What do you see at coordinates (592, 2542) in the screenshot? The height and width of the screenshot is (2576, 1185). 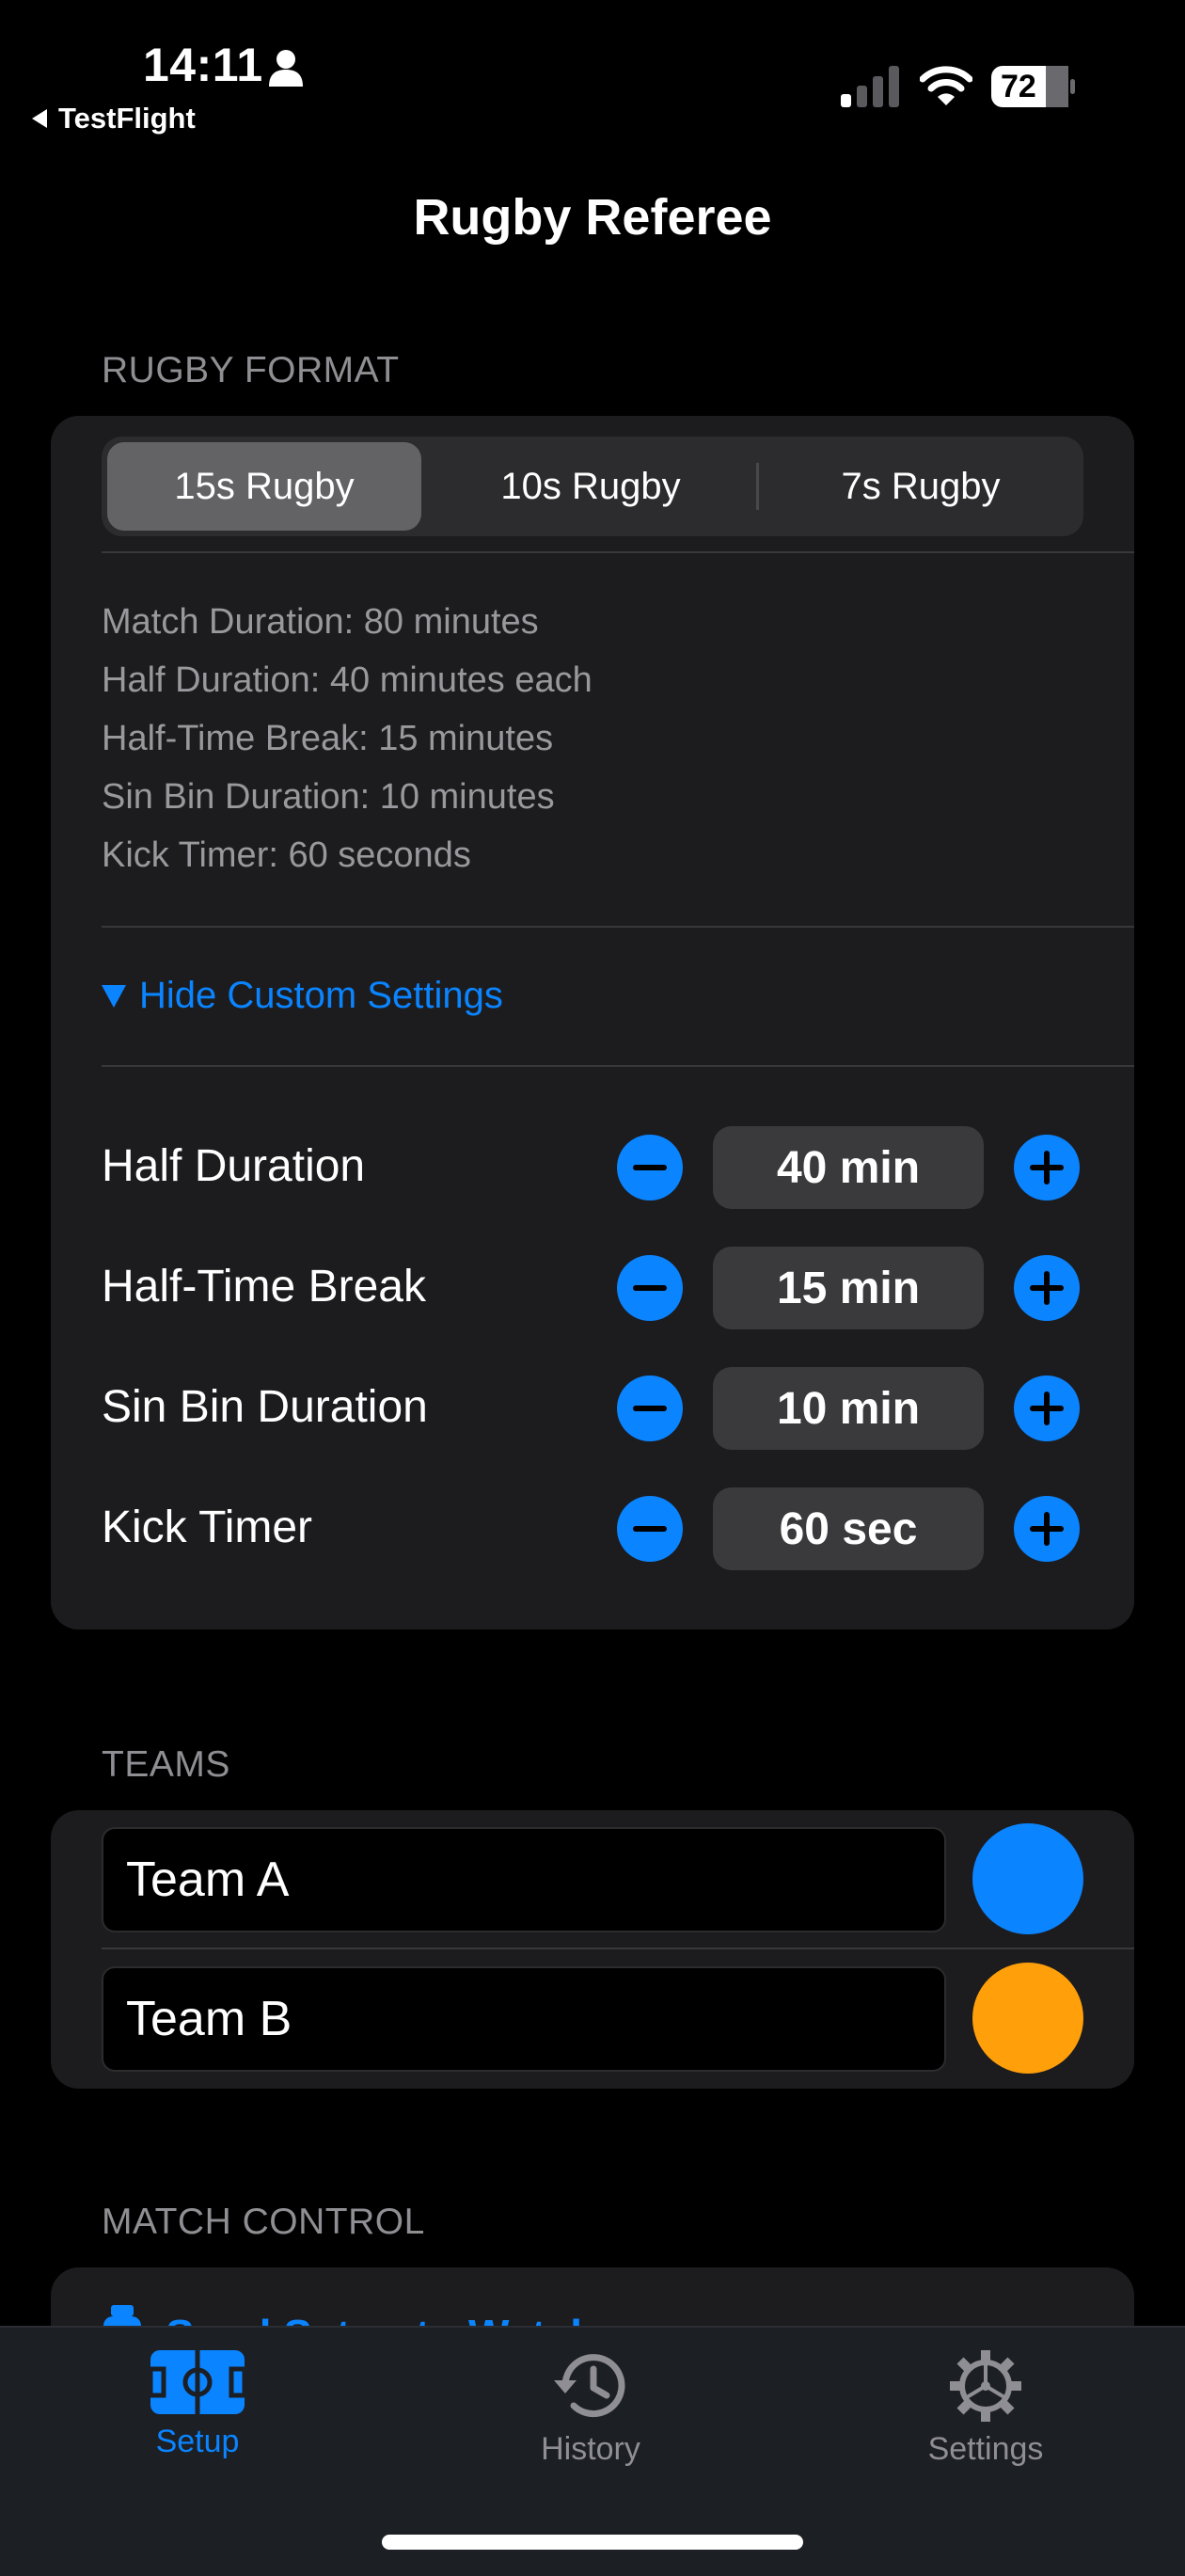 I see `home-indicator` at bounding box center [592, 2542].